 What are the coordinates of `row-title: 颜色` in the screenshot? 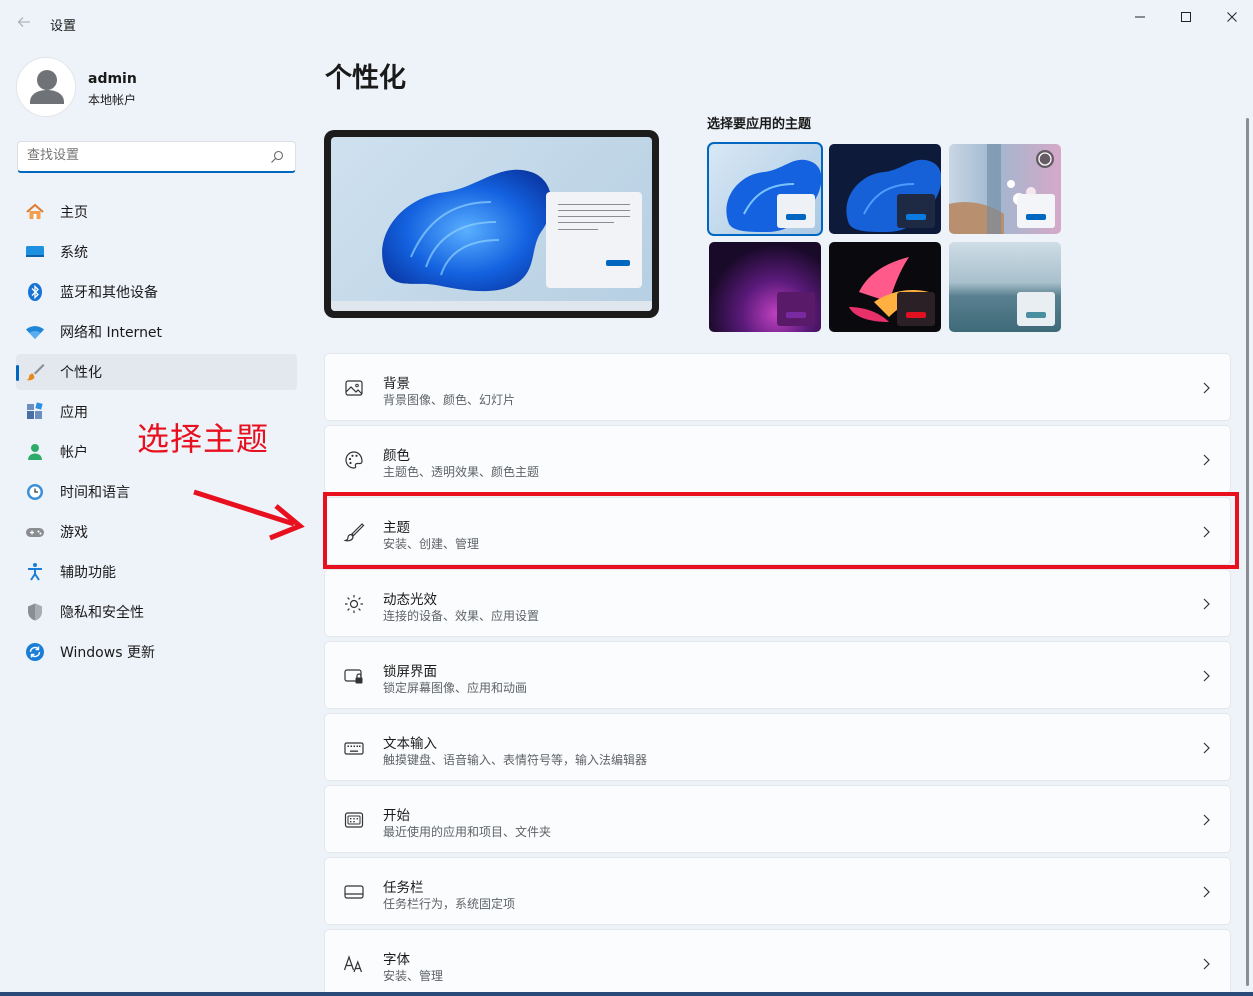 It's located at (396, 456).